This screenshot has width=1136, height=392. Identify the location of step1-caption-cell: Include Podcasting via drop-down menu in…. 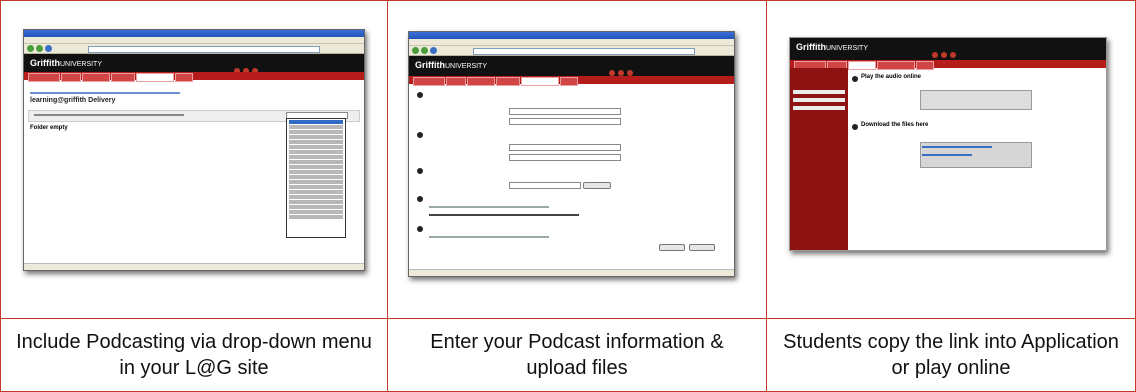
(194, 355).